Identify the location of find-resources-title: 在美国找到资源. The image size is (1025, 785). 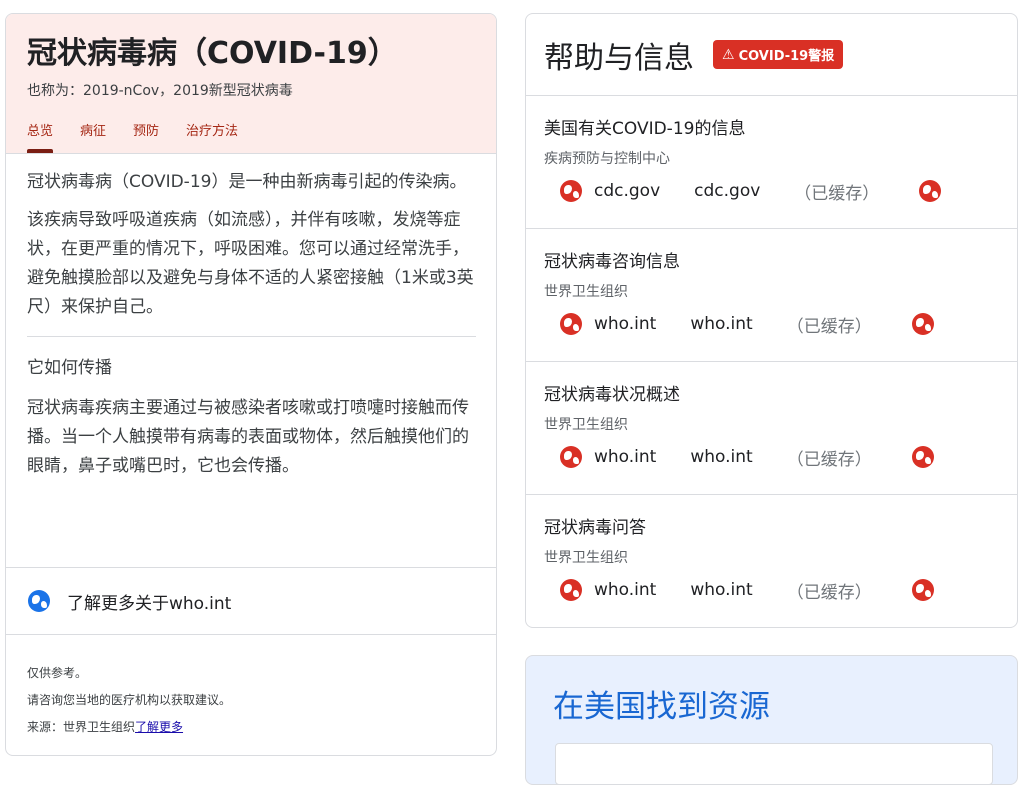
(661, 707).